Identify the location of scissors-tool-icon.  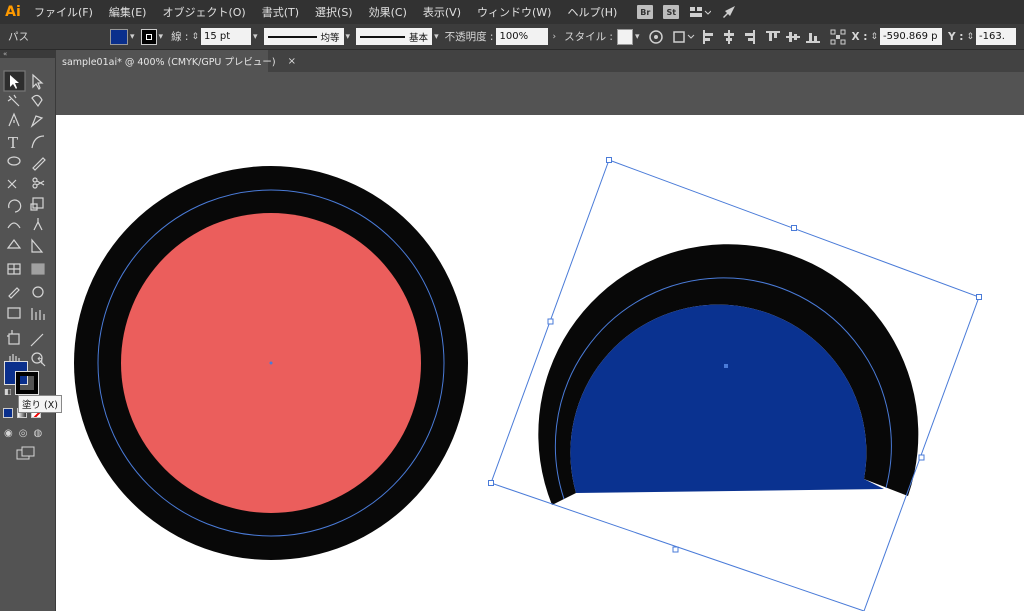
(35, 186).